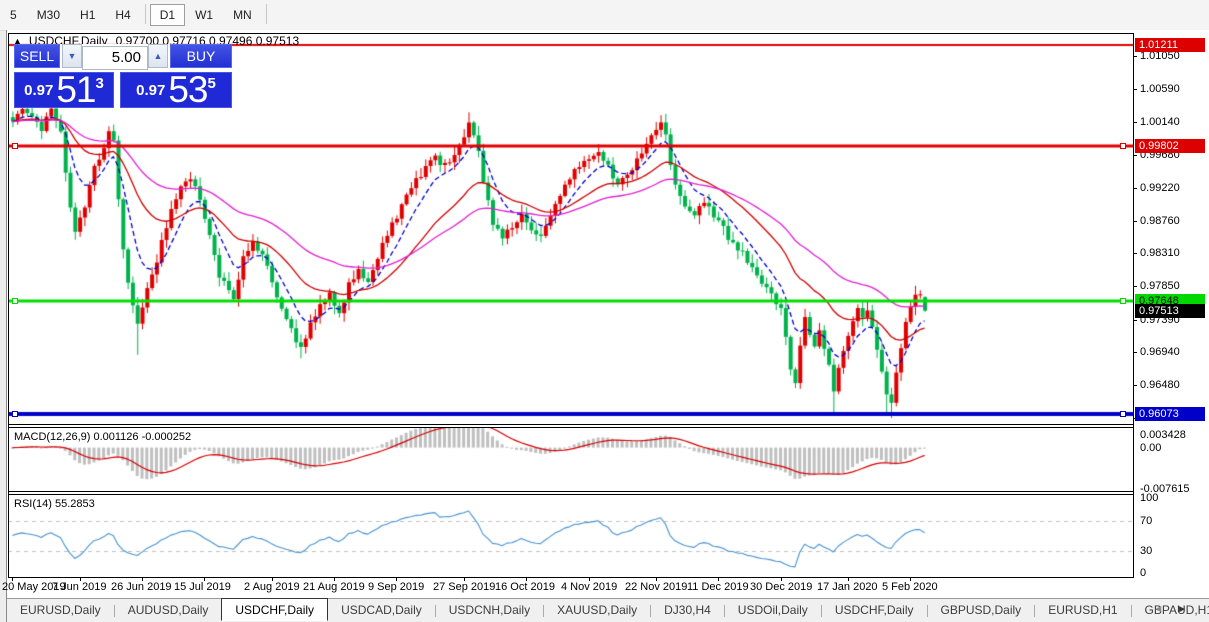  Describe the element at coordinates (910, 587) in the screenshot. I see `date-axis-label: 5 Feb 2020` at that location.